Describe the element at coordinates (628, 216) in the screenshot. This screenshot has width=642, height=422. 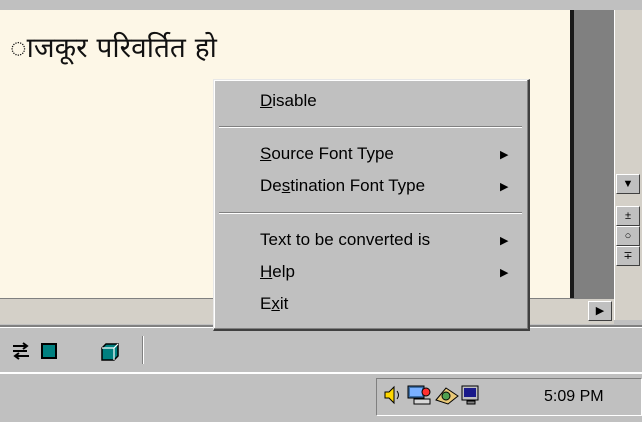
I see `page-up-button: ±` at that location.